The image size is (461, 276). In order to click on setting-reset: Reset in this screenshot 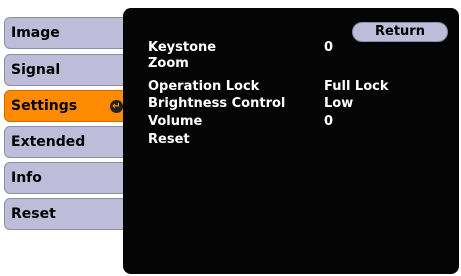, I will do `click(298, 140)`.